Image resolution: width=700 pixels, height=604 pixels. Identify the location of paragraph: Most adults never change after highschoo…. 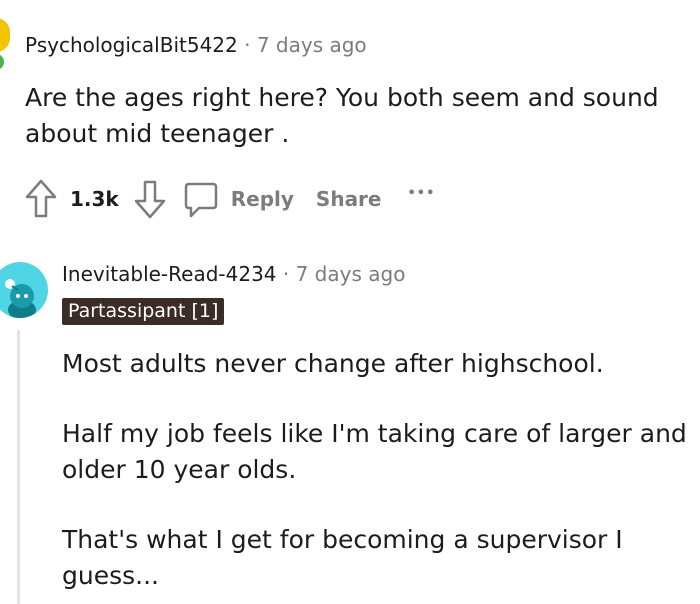
(333, 363).